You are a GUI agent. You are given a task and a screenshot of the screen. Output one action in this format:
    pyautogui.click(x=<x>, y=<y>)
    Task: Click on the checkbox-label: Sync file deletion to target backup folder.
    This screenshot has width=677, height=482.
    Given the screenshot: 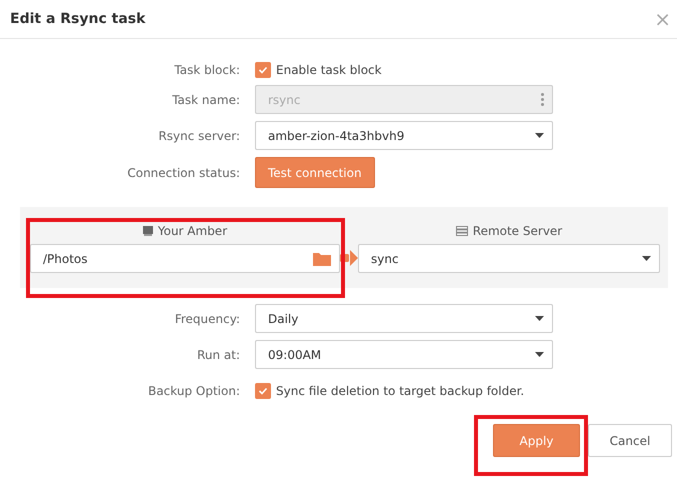 What is the action you would take?
    pyautogui.click(x=400, y=391)
    